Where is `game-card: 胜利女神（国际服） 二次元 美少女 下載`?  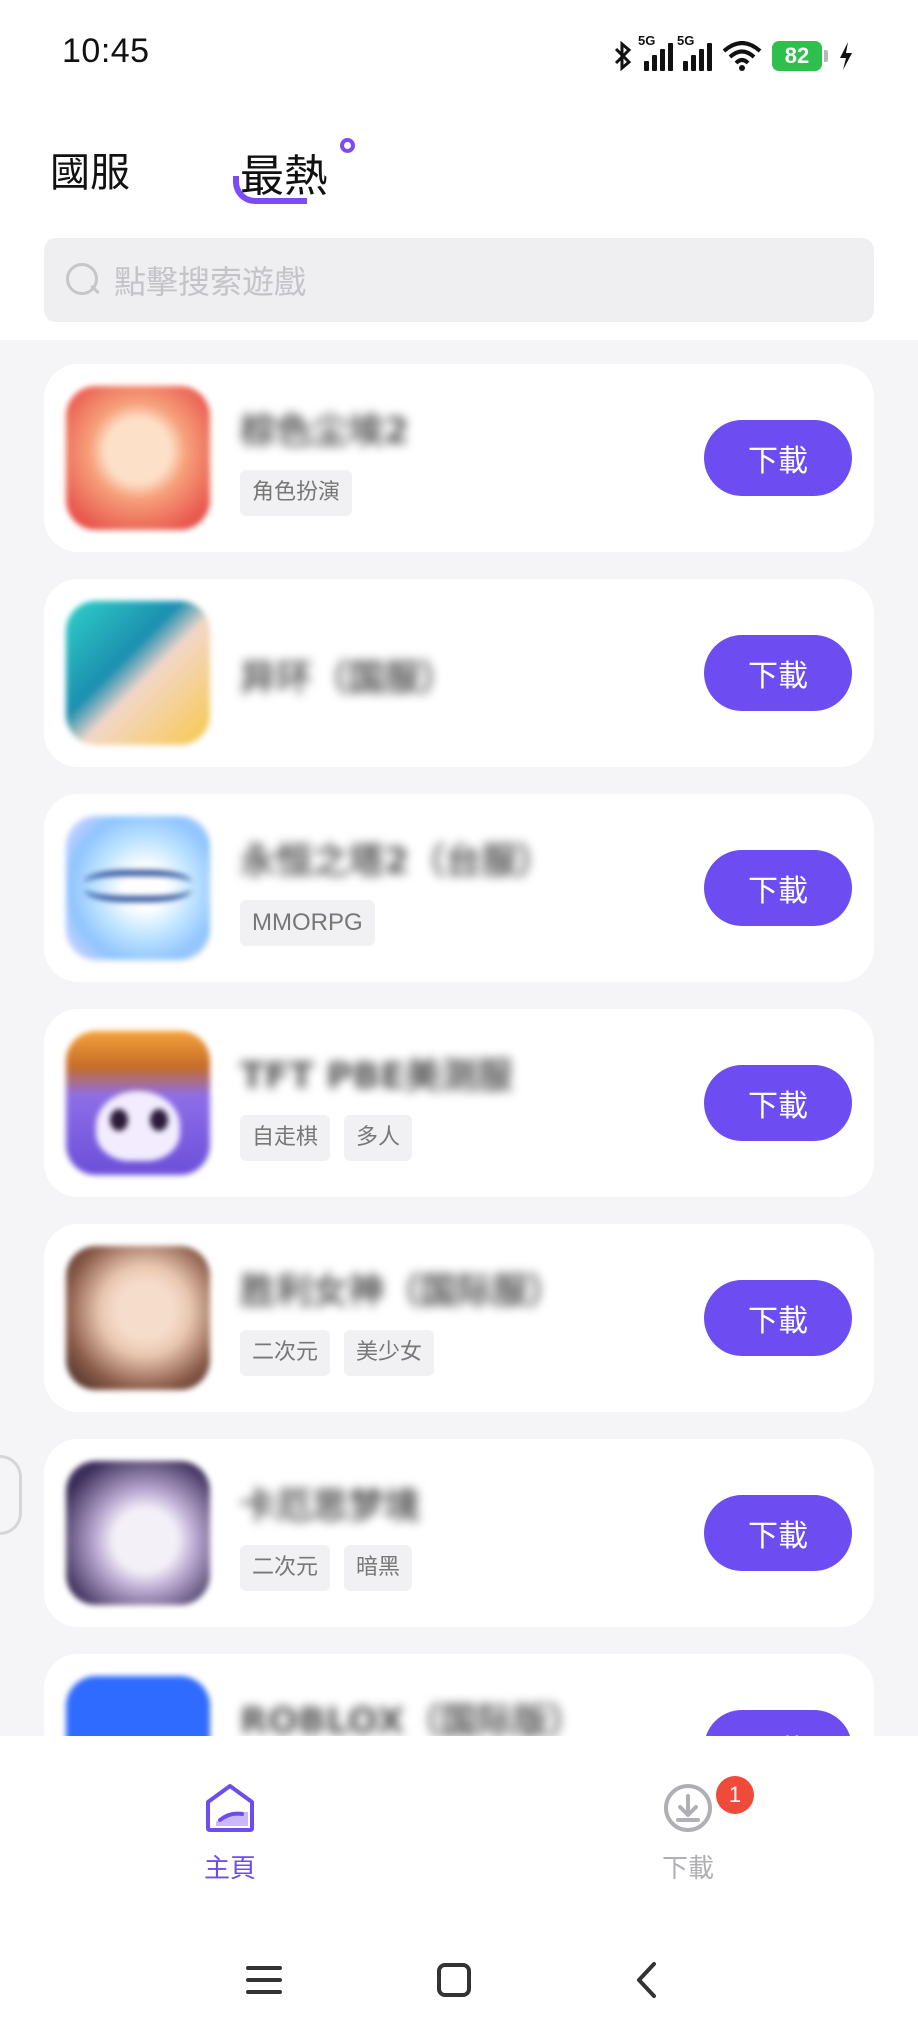 game-card: 胜利女神（国际服） 二次元 美少女 下載 is located at coordinates (459, 1318).